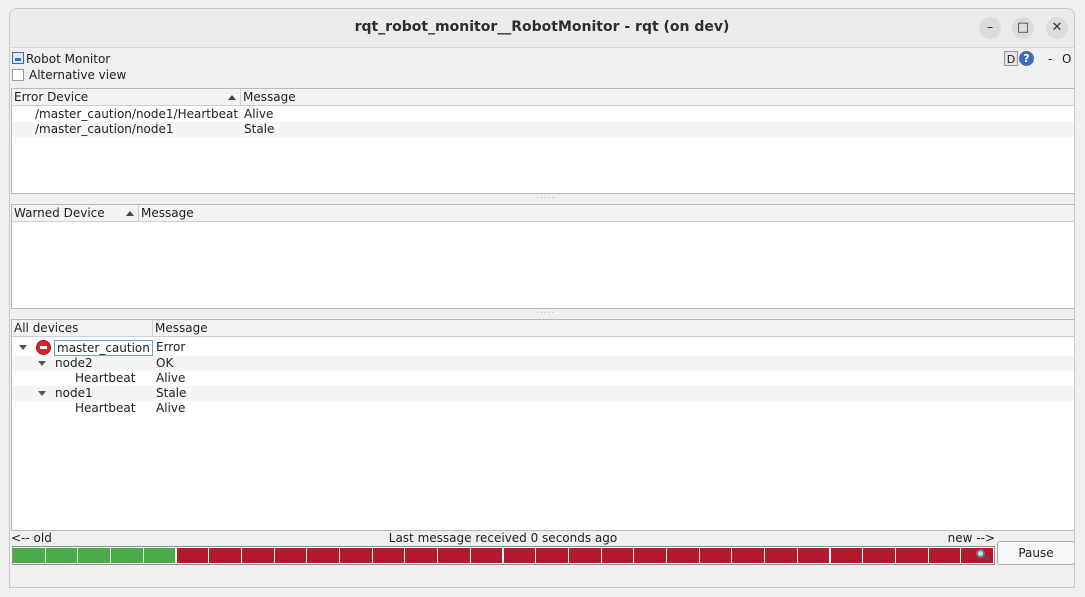 This screenshot has height=597, width=1085. Describe the element at coordinates (167, 213) in the screenshot. I see `warn-message-column-label: Message` at that location.